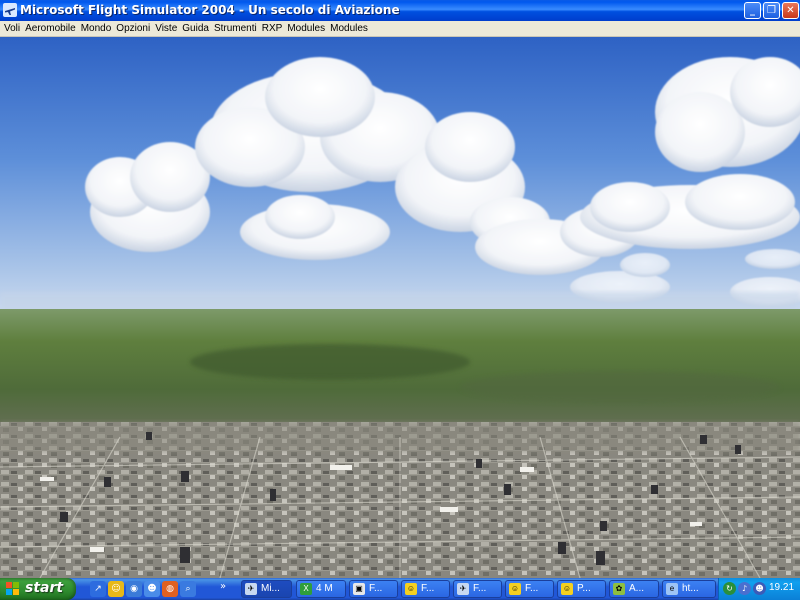  I want to click on menu-rxp: RXP, so click(274, 28).